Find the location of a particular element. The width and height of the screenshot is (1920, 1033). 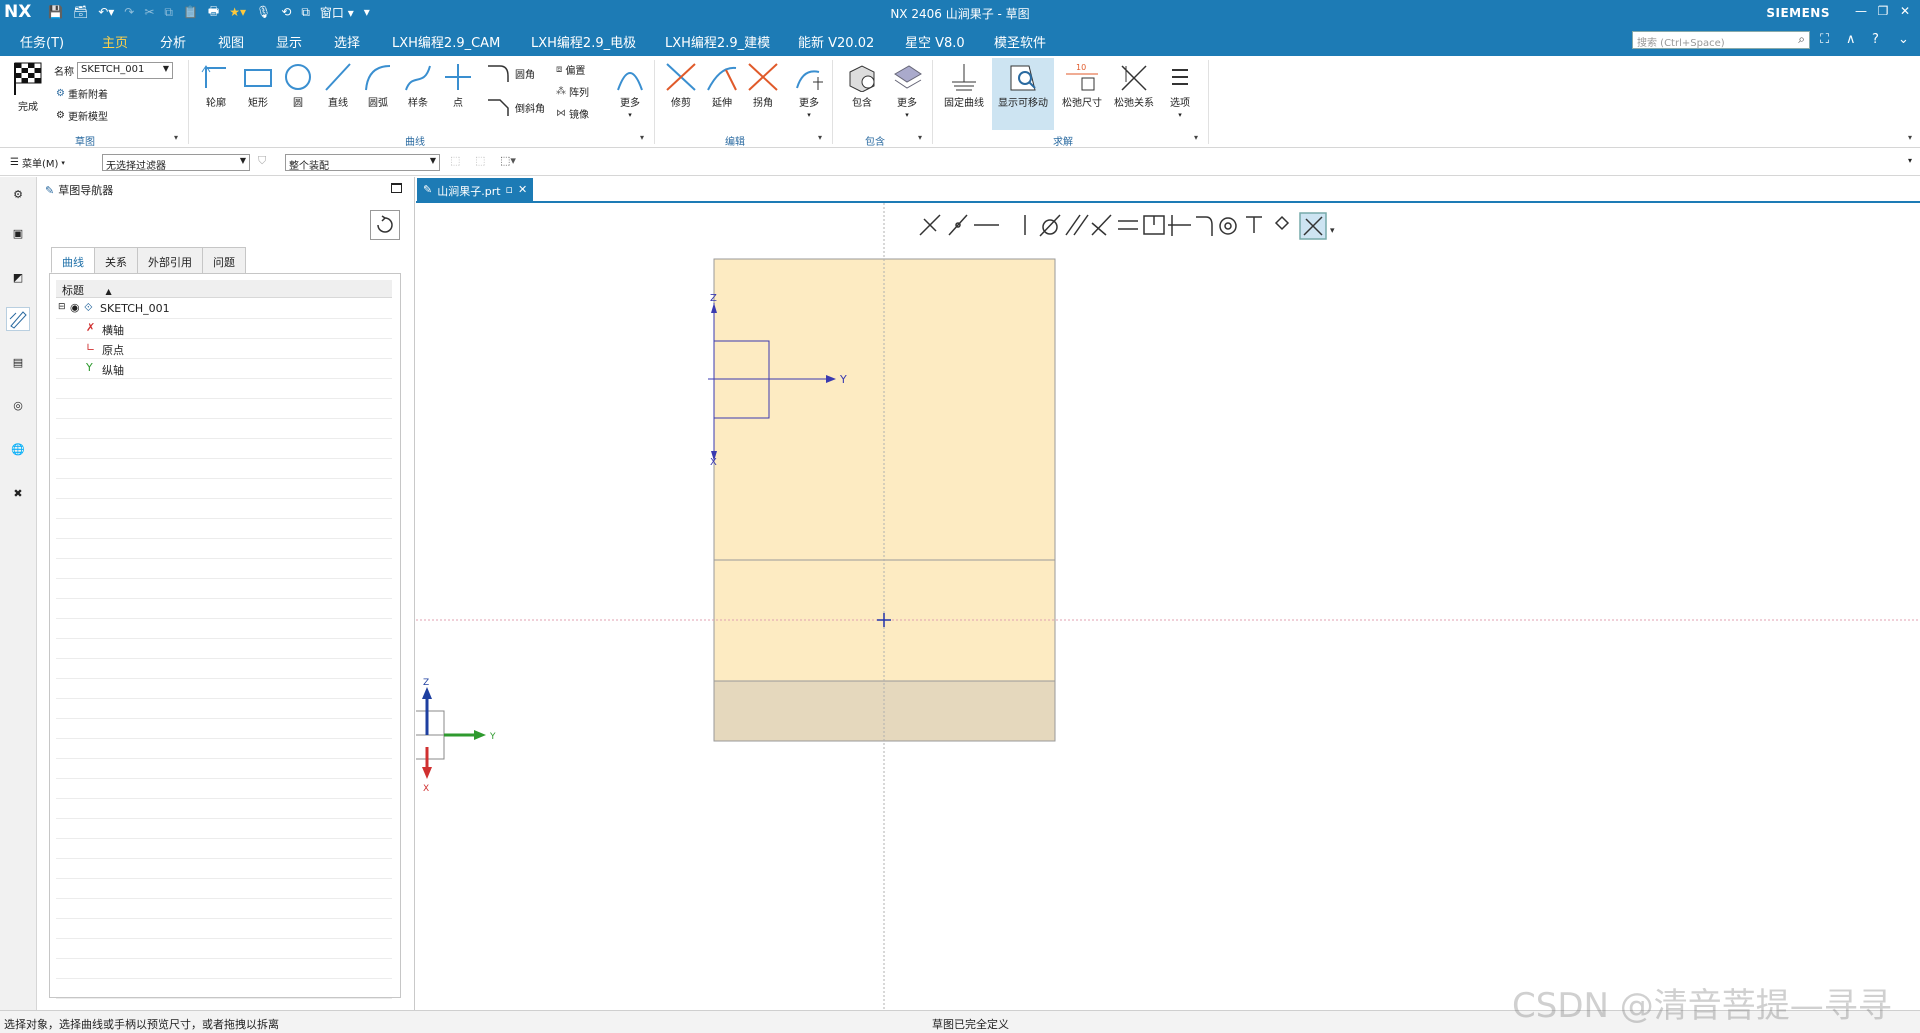

line-button: 直线 is located at coordinates (338, 85).